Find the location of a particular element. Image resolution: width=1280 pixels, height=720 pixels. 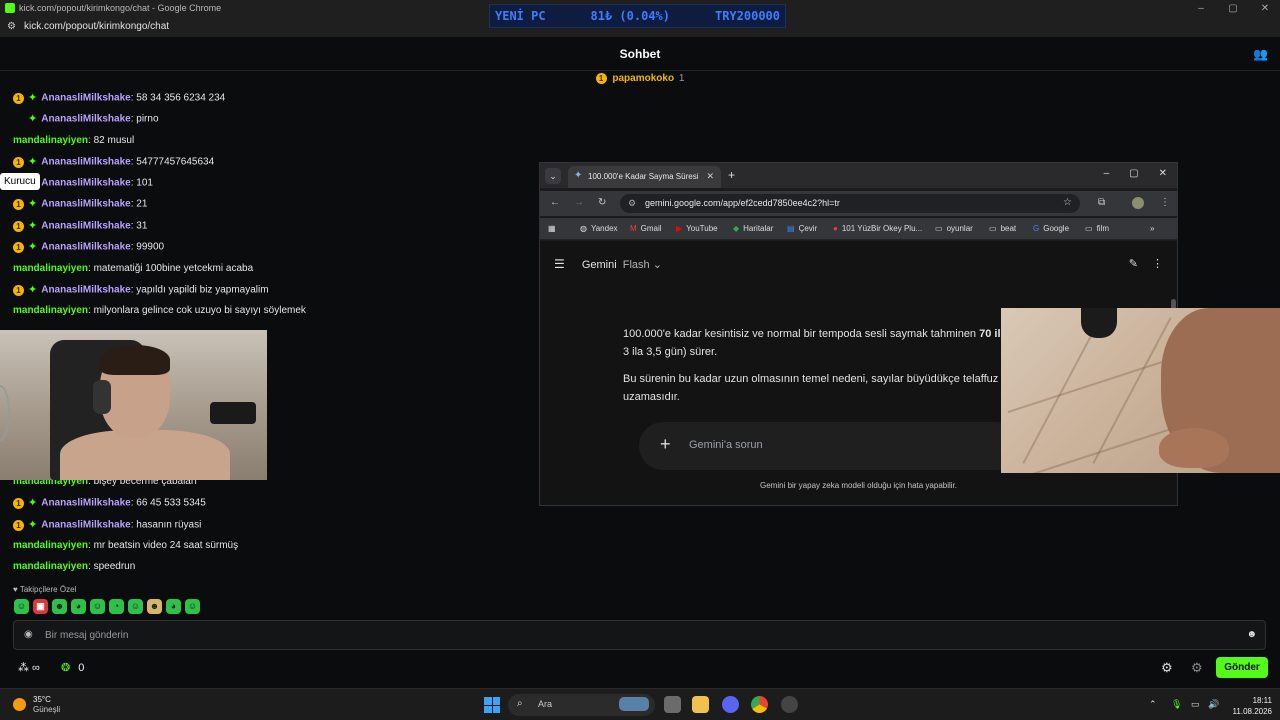

add-attachment-icon: + is located at coordinates (665, 444).